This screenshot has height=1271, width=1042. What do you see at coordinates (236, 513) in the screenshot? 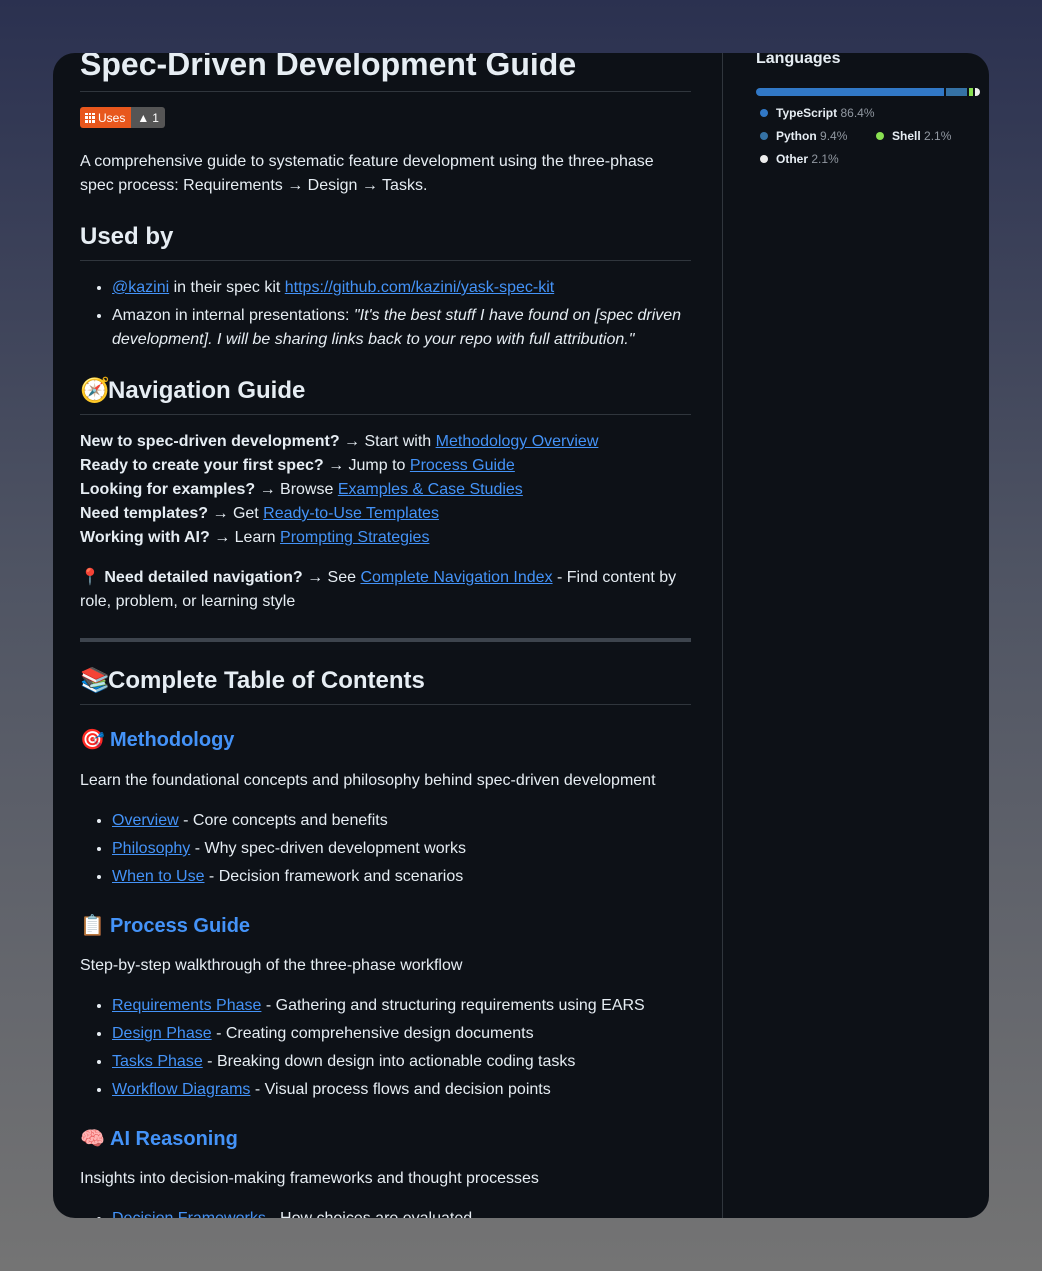
I see `nav-action: → Get` at bounding box center [236, 513].